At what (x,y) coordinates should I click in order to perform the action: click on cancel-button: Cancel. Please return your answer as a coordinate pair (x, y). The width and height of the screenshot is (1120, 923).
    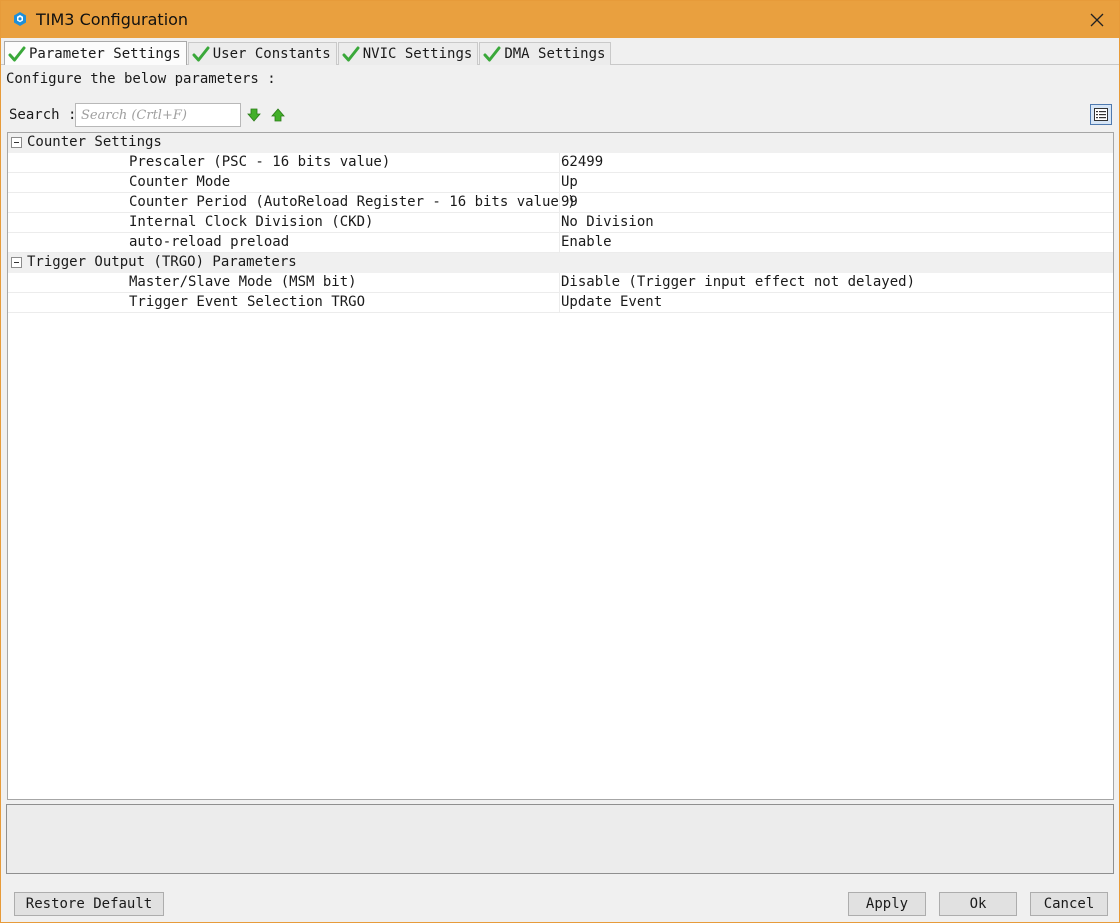
    Looking at the image, I should click on (1069, 904).